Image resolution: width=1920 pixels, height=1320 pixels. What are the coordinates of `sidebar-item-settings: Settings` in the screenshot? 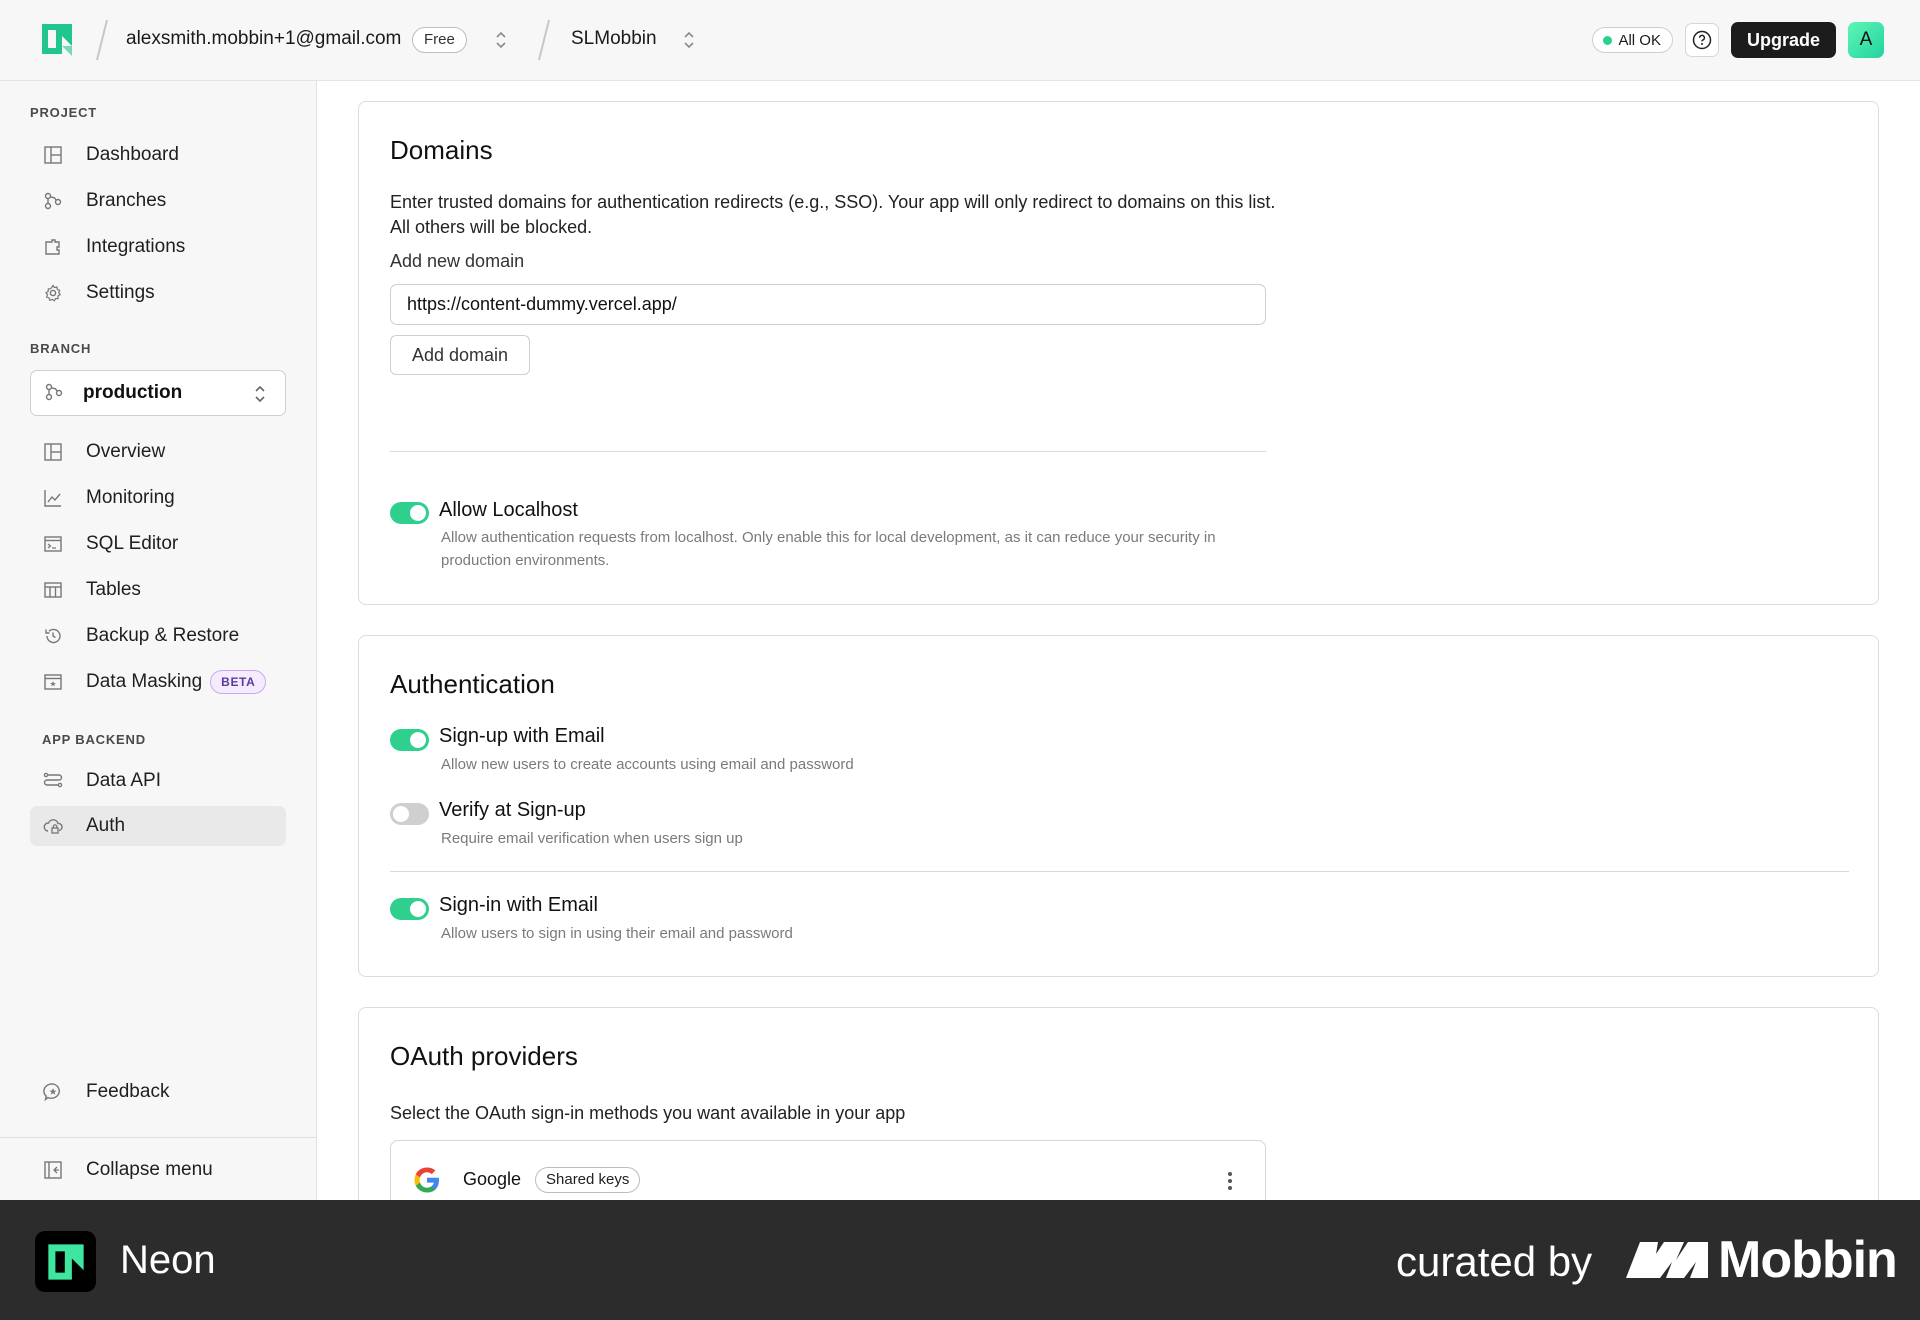 It's located at (158, 293).